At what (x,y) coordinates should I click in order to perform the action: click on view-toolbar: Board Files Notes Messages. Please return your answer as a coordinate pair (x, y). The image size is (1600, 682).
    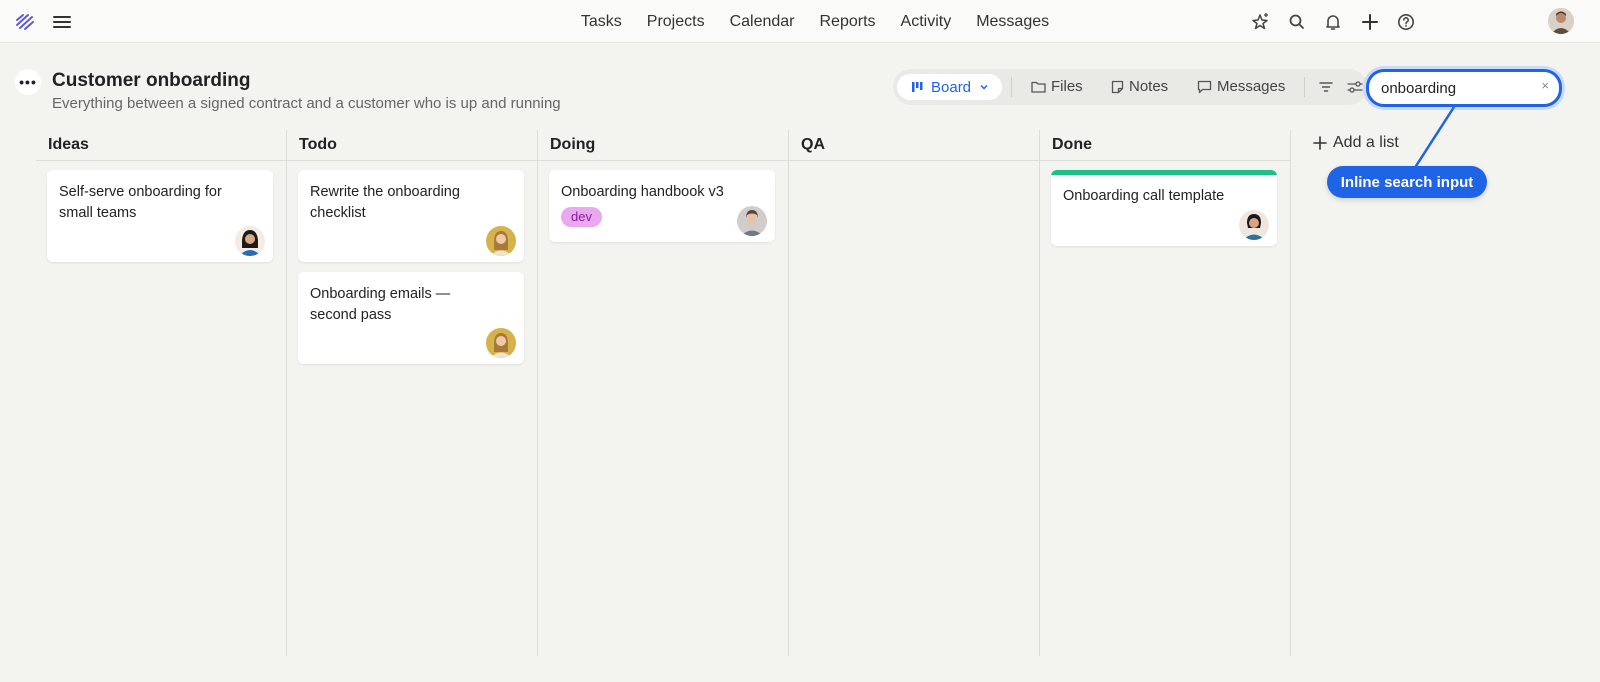
    Looking at the image, I should click on (1130, 87).